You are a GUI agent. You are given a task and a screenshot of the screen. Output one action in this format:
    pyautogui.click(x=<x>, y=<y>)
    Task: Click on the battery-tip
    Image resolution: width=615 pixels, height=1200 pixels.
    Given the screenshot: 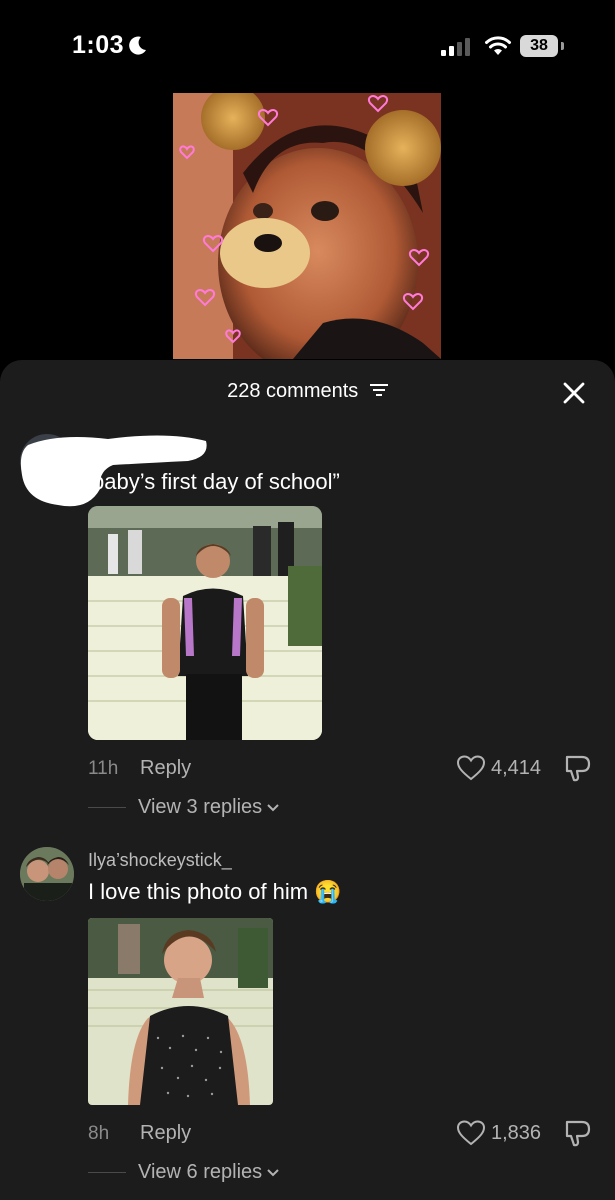 What is the action you would take?
    pyautogui.click(x=562, y=46)
    